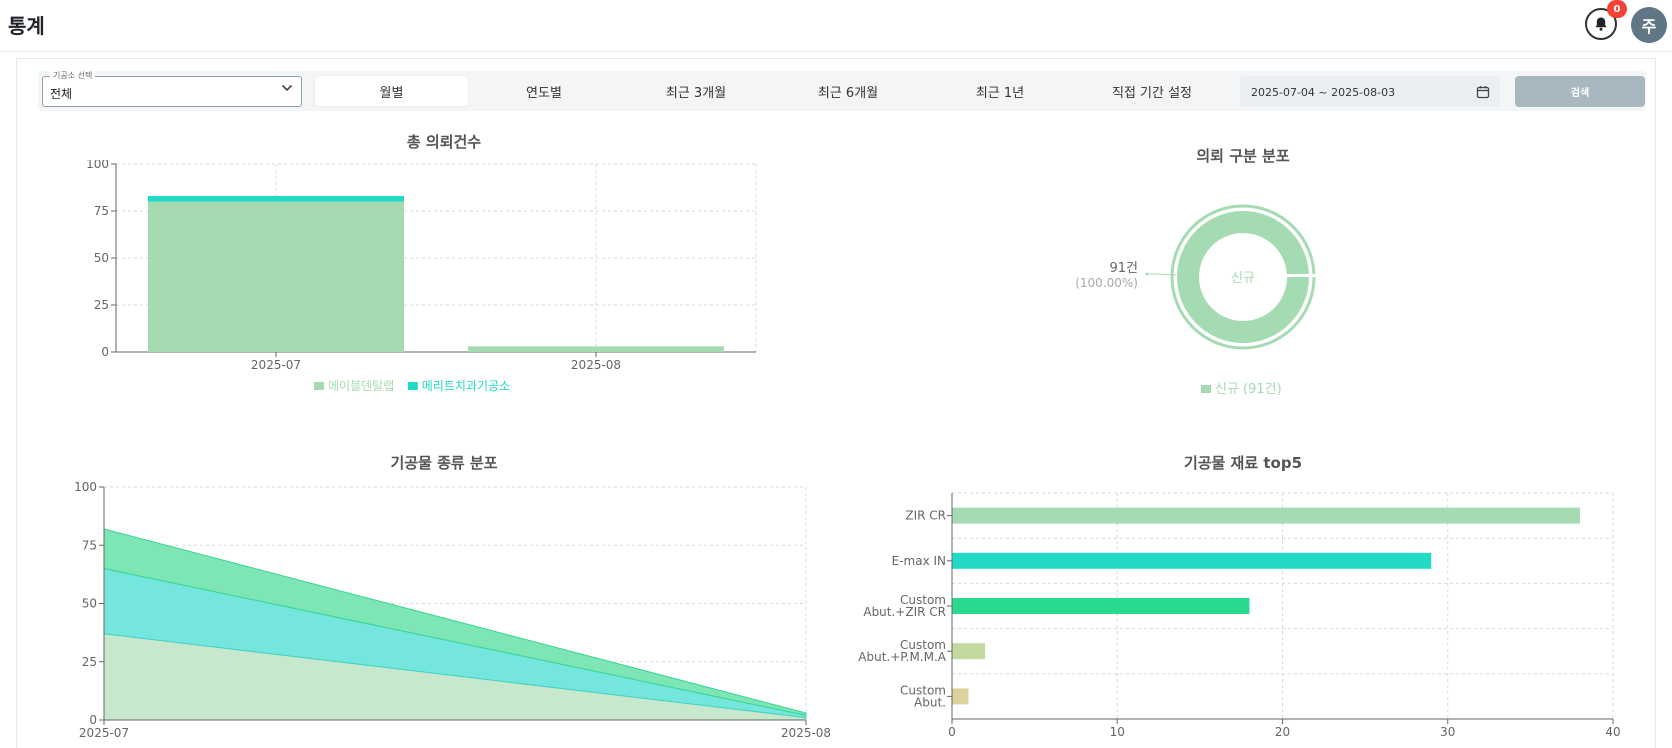  I want to click on donut-callout-percent: (100.00%), so click(1106, 283).